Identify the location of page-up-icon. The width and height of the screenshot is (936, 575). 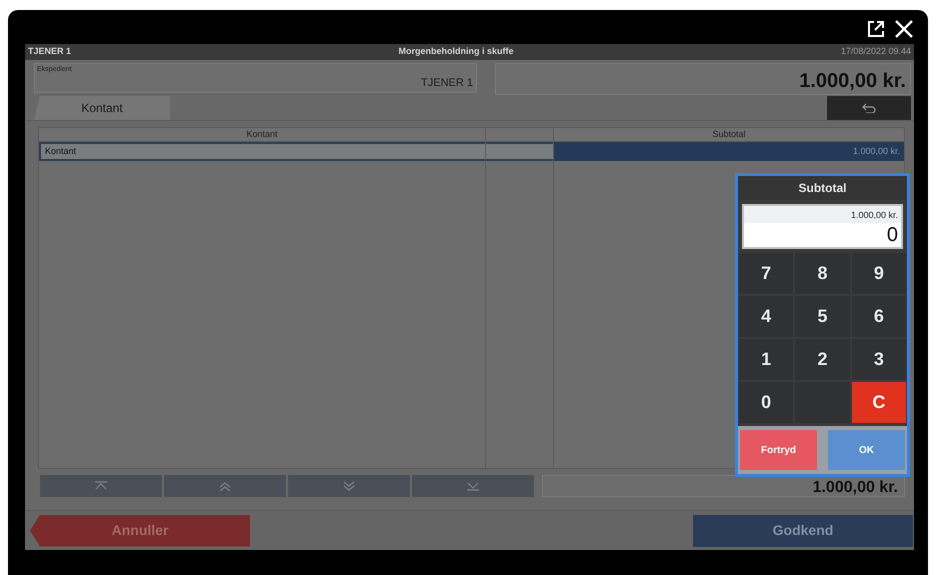
(225, 486).